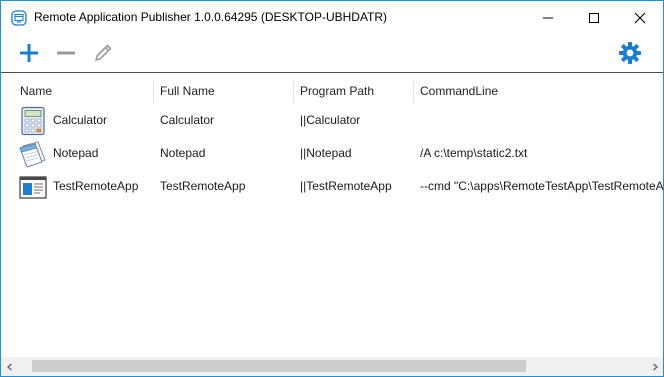  Describe the element at coordinates (187, 120) in the screenshot. I see `app-full-name: Calculator` at that location.